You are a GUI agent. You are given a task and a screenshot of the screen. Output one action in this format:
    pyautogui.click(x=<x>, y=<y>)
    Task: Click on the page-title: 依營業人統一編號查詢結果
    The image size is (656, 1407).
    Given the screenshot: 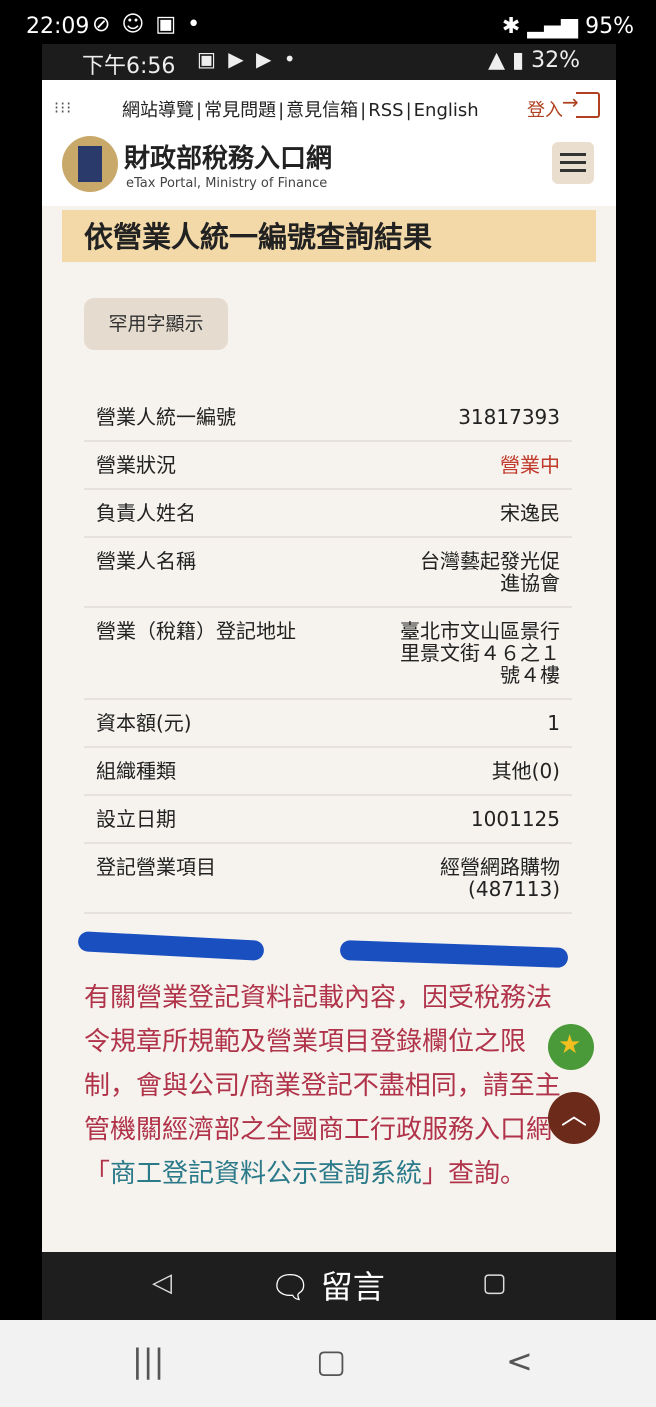 What is the action you would take?
    pyautogui.click(x=329, y=236)
    